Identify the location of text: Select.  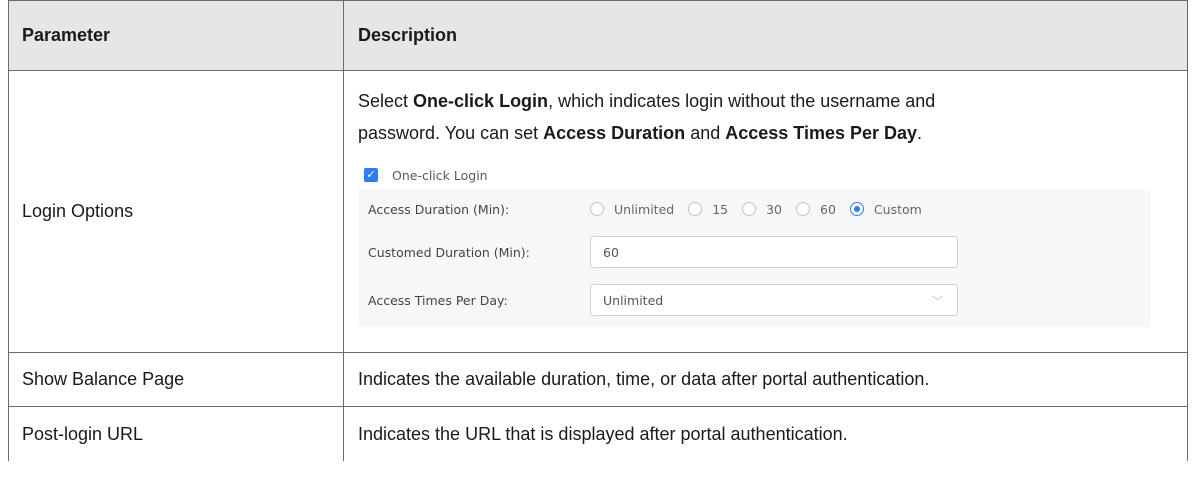
(386, 101).